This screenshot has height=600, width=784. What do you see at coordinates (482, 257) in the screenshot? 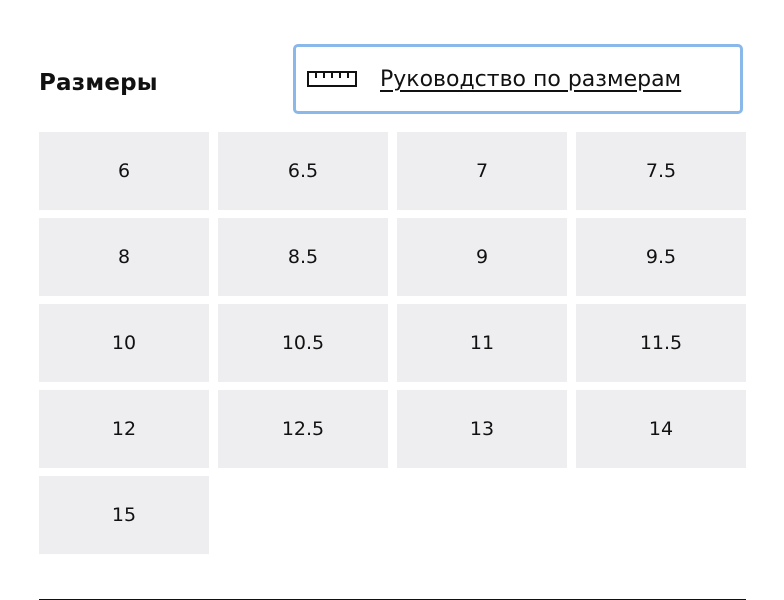
I see `size-option: 9` at bounding box center [482, 257].